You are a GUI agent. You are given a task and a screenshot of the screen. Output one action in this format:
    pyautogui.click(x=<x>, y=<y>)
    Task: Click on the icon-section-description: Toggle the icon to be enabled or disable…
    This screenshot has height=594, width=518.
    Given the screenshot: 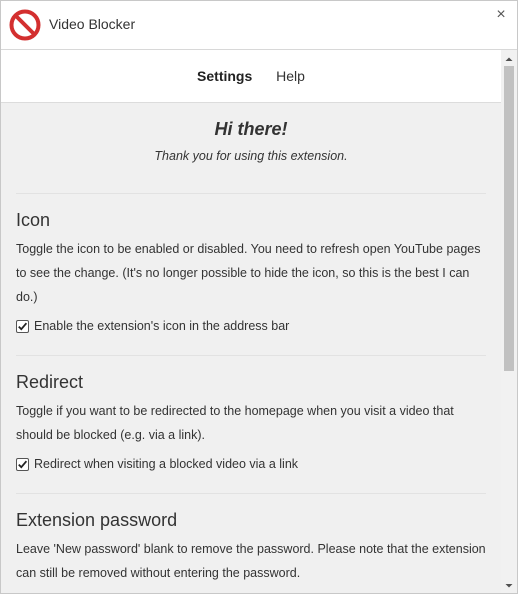 What is the action you would take?
    pyautogui.click(x=248, y=273)
    